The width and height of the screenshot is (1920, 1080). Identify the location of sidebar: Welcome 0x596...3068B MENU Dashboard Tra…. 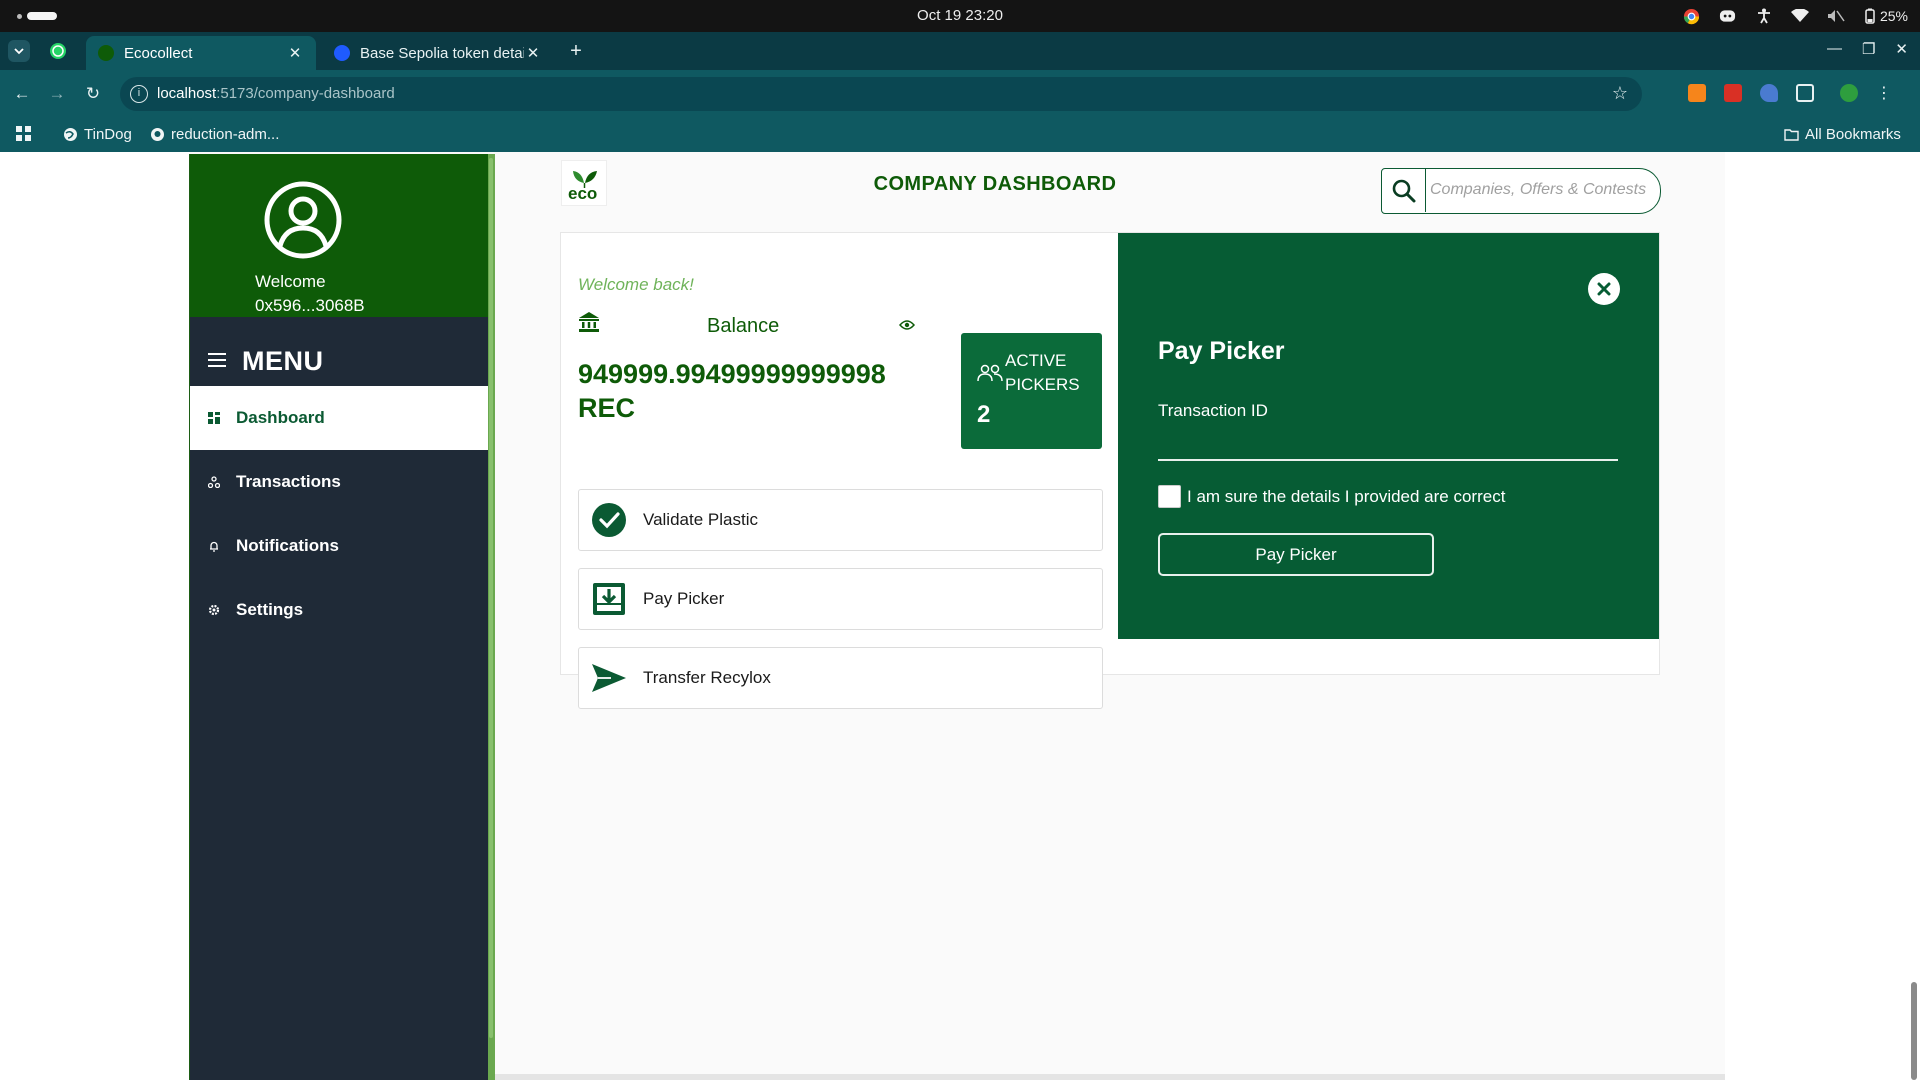
(342, 617).